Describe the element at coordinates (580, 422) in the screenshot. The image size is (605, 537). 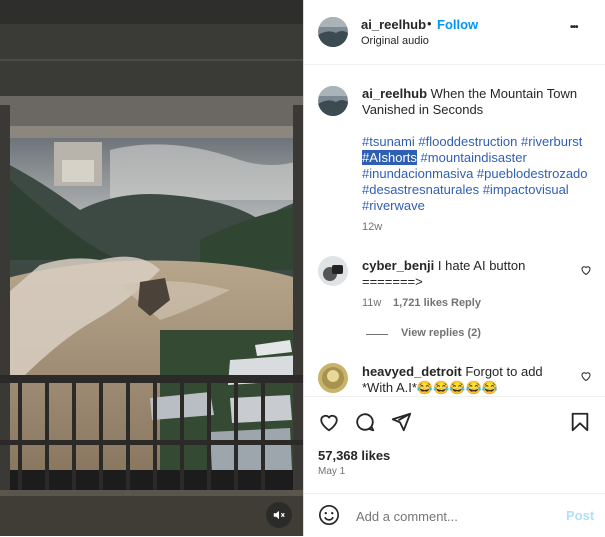
I see `bookmark-icon` at that location.